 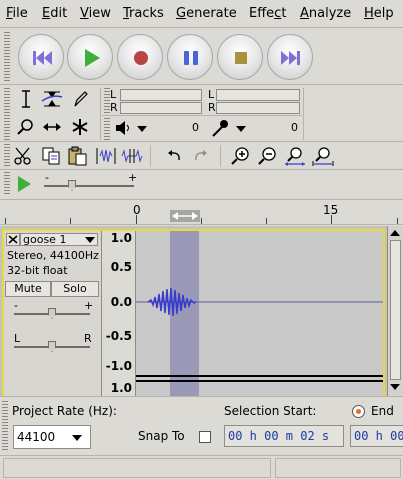 I want to click on vertical-scrollbar, so click(x=395, y=311).